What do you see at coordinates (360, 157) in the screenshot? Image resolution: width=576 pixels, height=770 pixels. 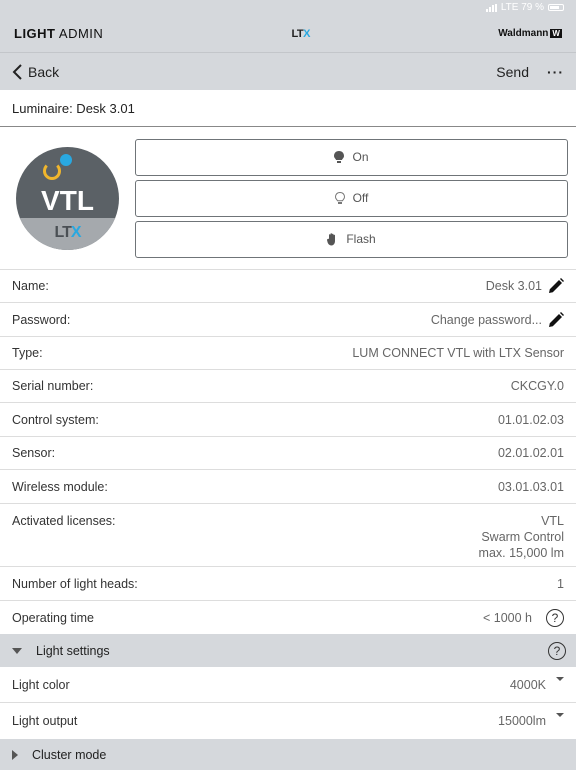 I see `on-label: On` at bounding box center [360, 157].